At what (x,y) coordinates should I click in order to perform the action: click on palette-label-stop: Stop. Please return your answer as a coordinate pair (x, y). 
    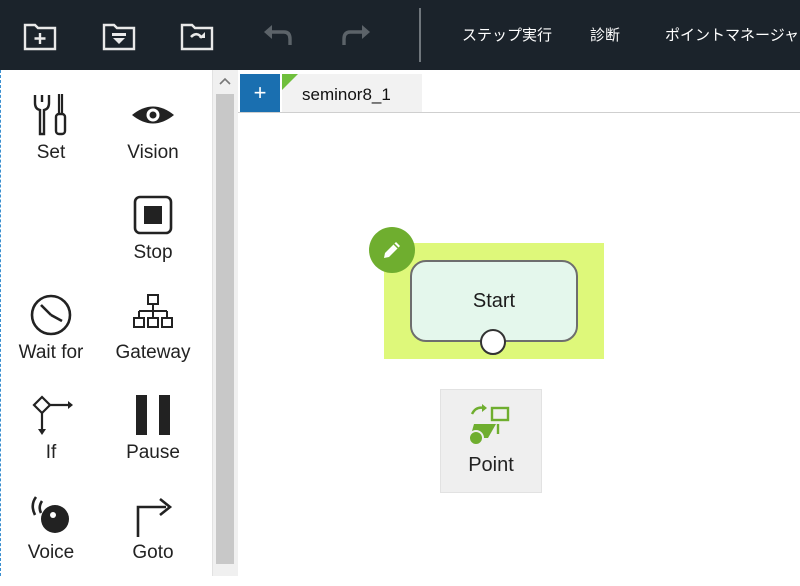
    Looking at the image, I should click on (153, 252).